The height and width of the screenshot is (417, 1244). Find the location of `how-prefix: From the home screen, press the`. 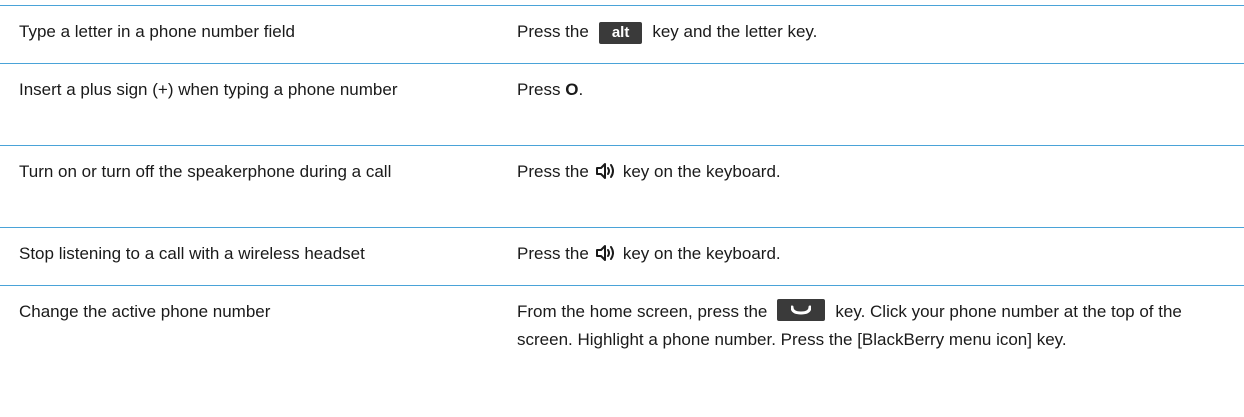

how-prefix: From the home screen, press the is located at coordinates (642, 311).